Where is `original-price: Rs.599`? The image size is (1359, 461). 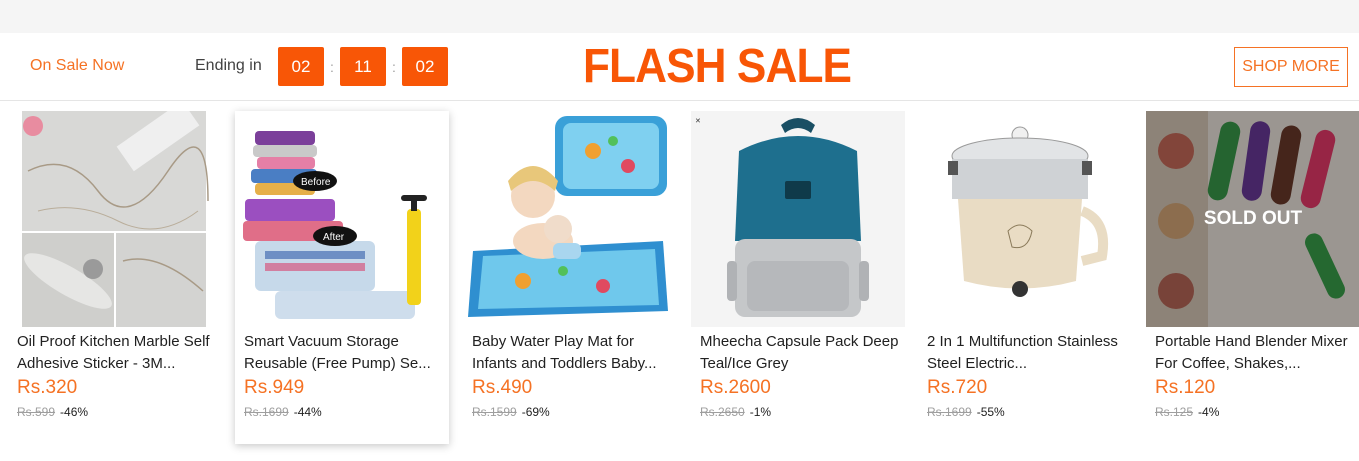
original-price: Rs.599 is located at coordinates (36, 412).